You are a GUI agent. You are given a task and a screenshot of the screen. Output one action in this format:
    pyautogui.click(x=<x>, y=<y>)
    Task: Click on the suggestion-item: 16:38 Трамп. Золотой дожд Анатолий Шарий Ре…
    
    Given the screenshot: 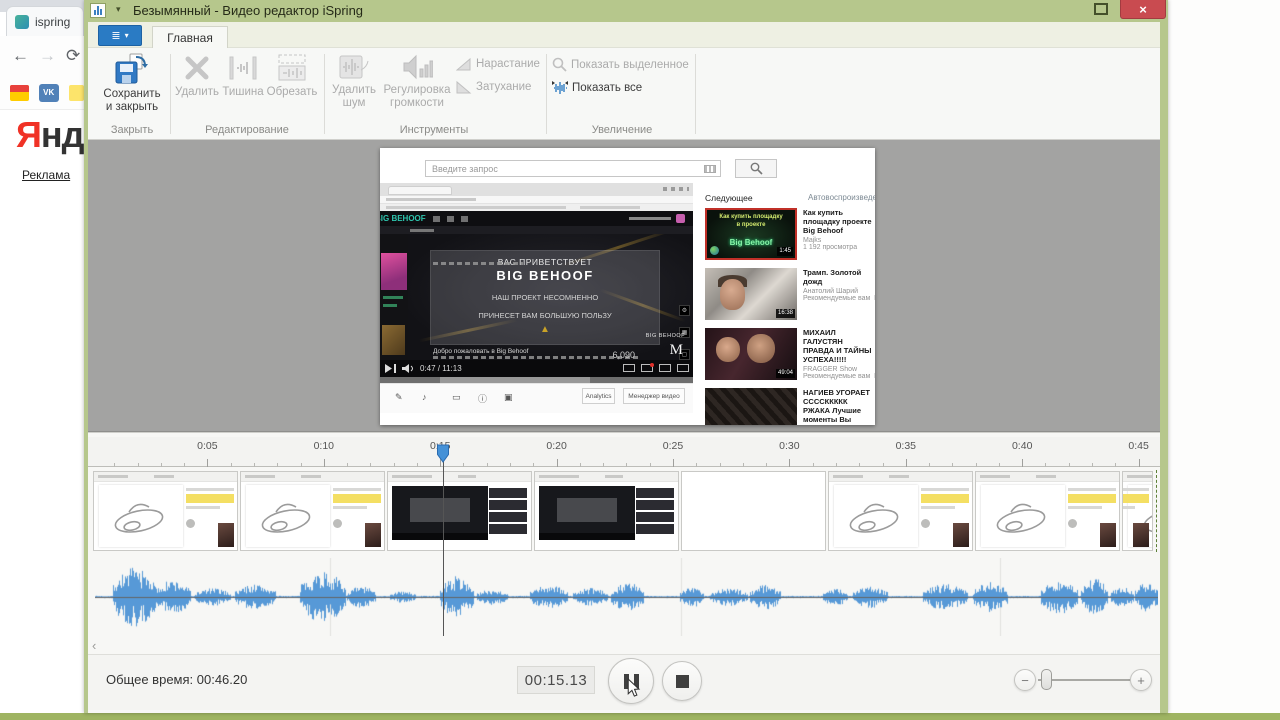 What is the action you would take?
    pyautogui.click(x=790, y=294)
    